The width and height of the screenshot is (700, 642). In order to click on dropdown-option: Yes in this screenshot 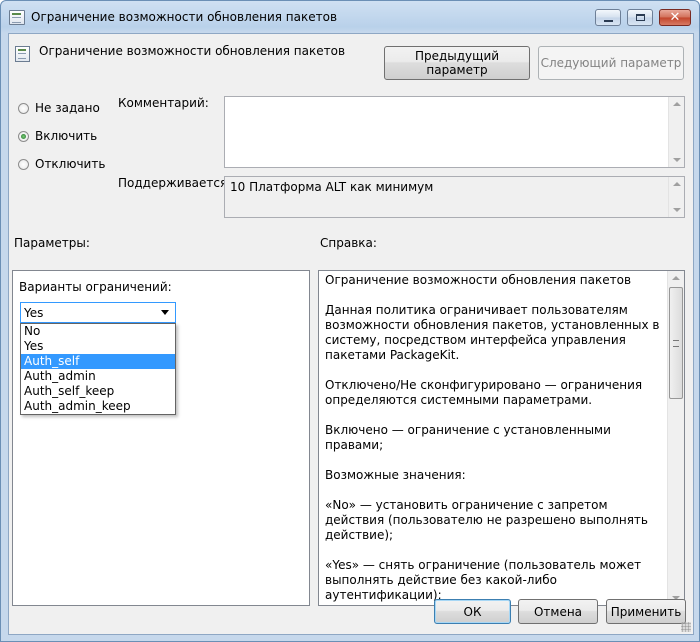, I will do `click(98, 346)`.